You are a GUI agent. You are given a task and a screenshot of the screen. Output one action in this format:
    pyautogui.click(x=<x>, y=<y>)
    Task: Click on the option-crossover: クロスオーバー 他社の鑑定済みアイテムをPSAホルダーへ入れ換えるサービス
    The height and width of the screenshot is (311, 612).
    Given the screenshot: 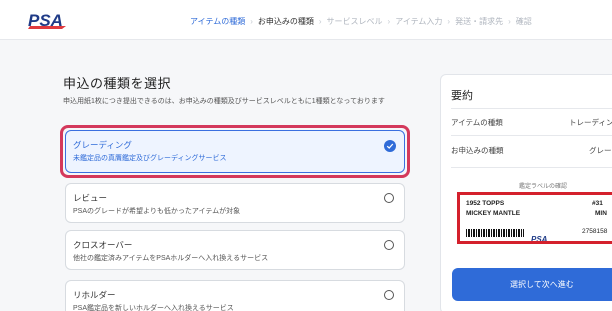 What is the action you would take?
    pyautogui.click(x=235, y=250)
    